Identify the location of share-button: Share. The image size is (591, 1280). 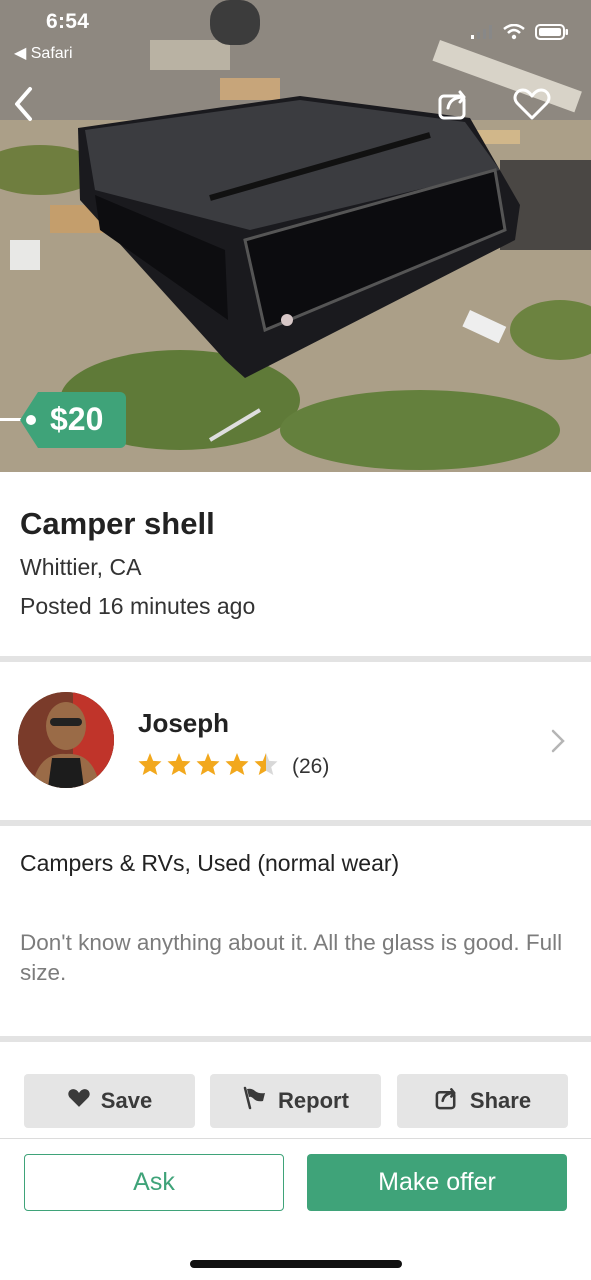
(482, 1101).